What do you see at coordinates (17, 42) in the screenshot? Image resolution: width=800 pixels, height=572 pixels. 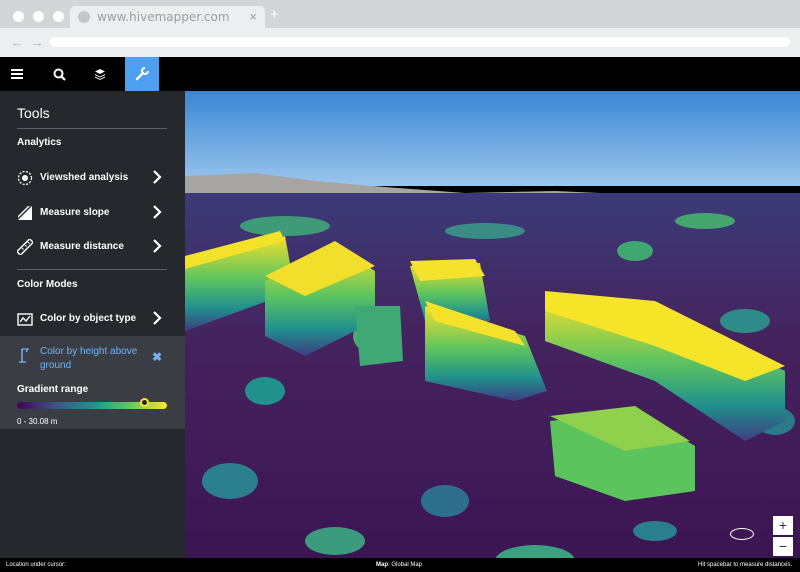 I see `back-icon: ←` at bounding box center [17, 42].